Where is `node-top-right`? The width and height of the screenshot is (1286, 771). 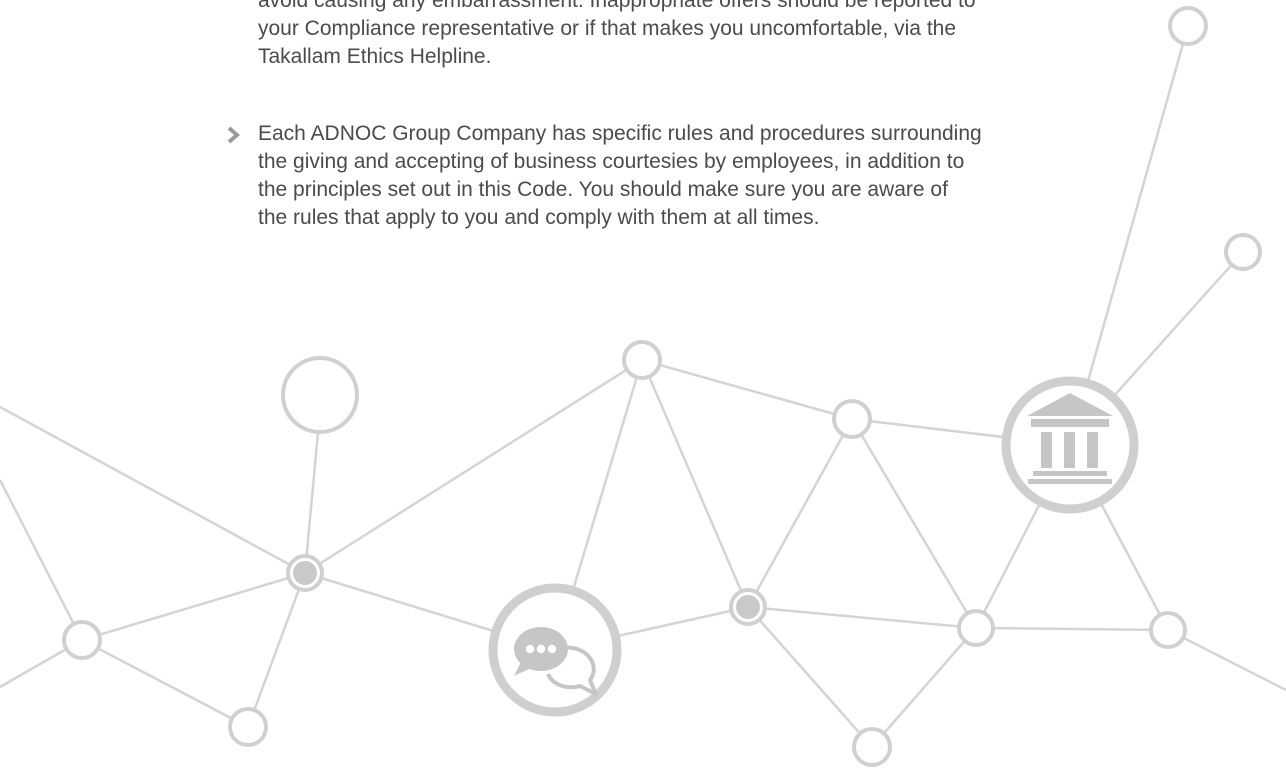
node-top-right is located at coordinates (1188, 26).